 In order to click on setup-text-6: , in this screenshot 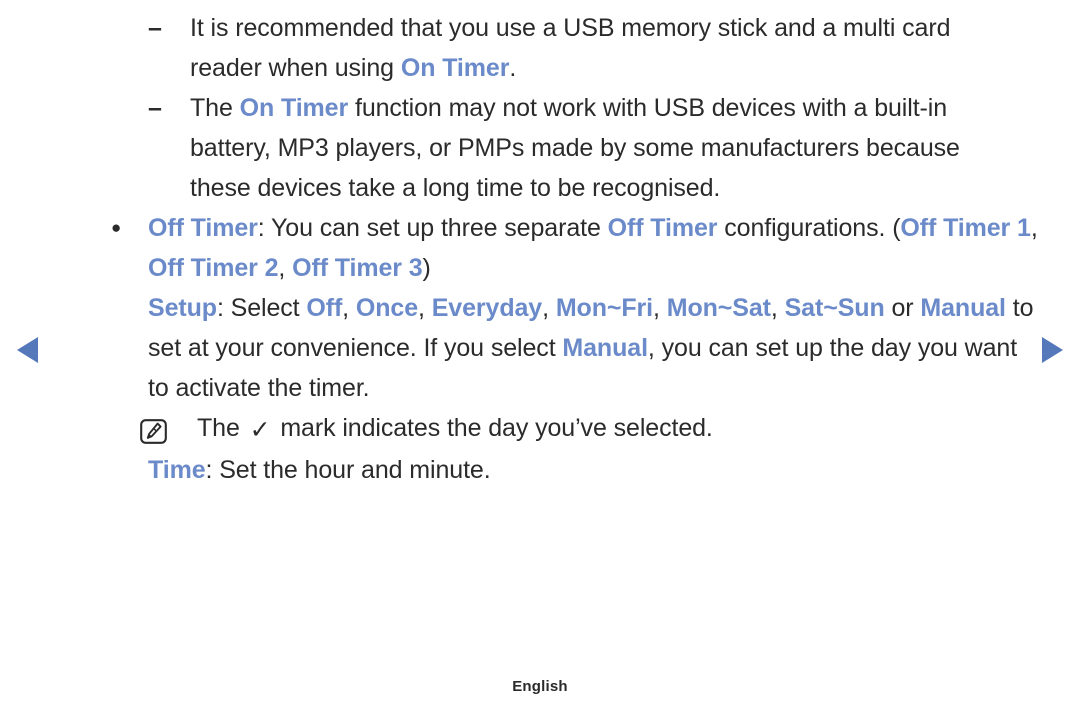, I will do `click(777, 308)`.